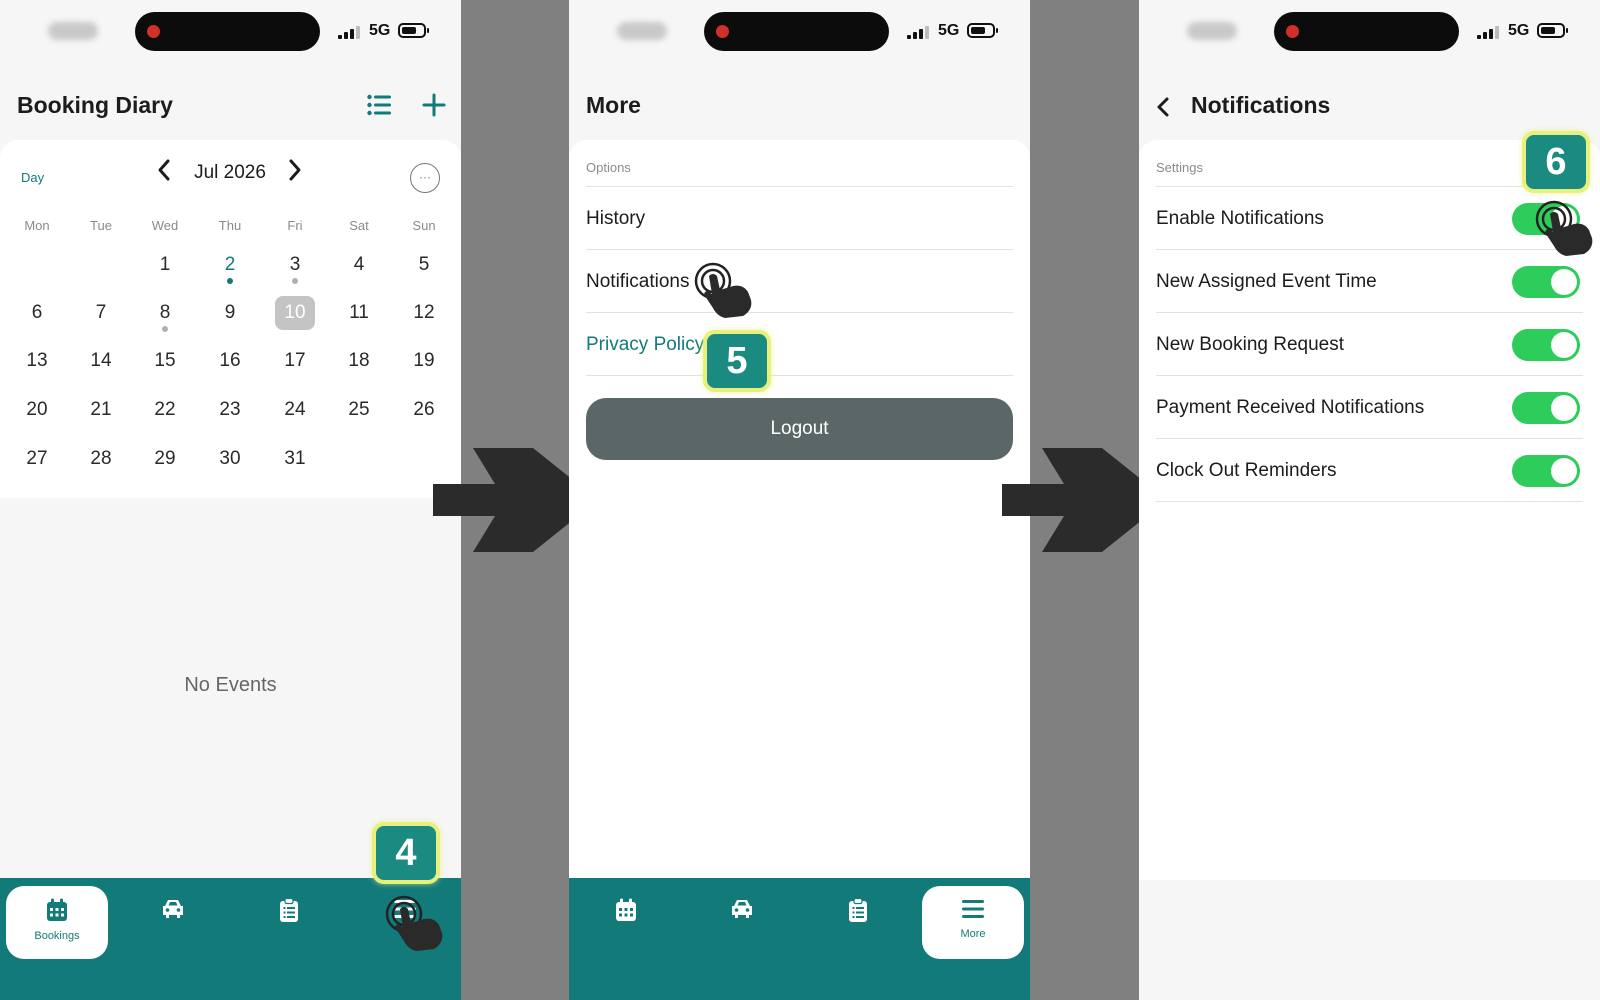 This screenshot has width=1600, height=1000. Describe the element at coordinates (425, 178) in the screenshot. I see `calendar-options-icon: ···` at that location.